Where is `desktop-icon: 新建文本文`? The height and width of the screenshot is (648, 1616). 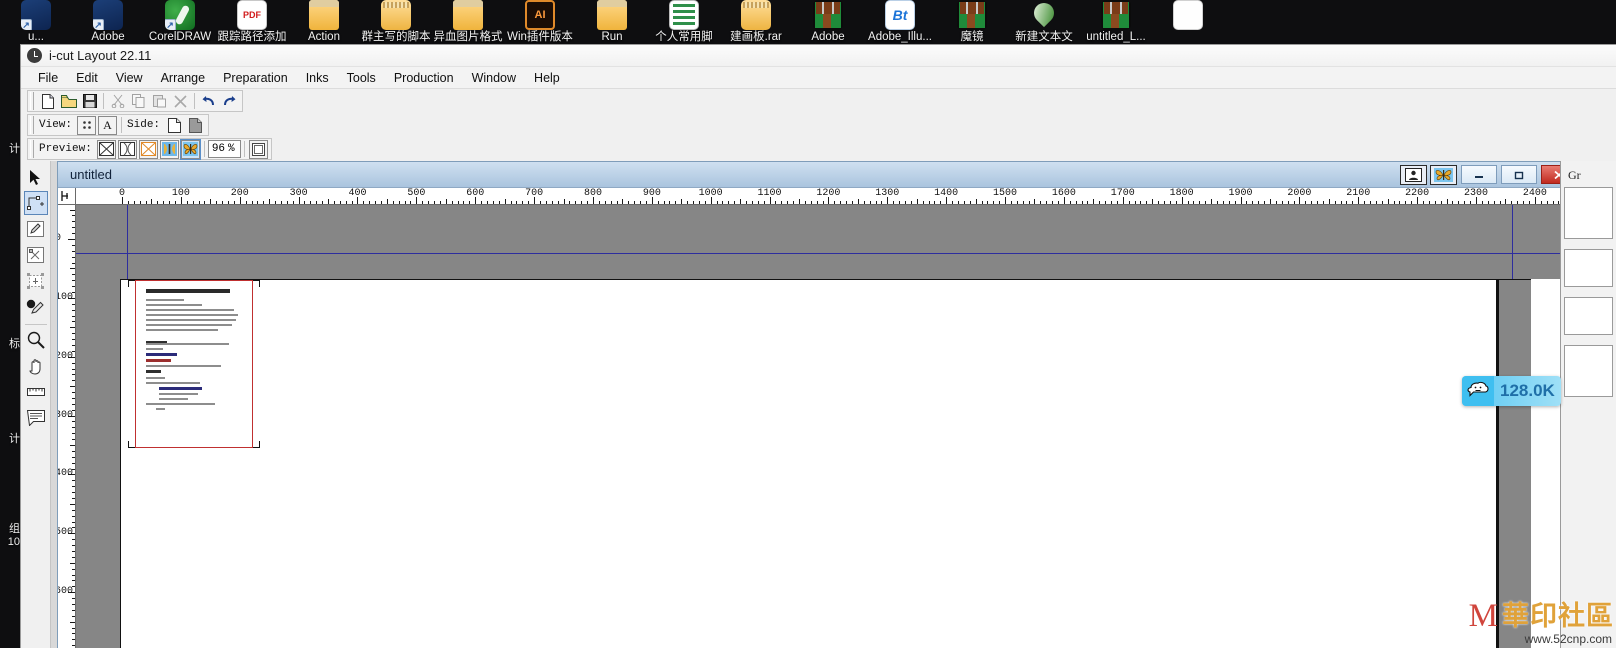 desktop-icon: 新建文本文 is located at coordinates (1044, 22).